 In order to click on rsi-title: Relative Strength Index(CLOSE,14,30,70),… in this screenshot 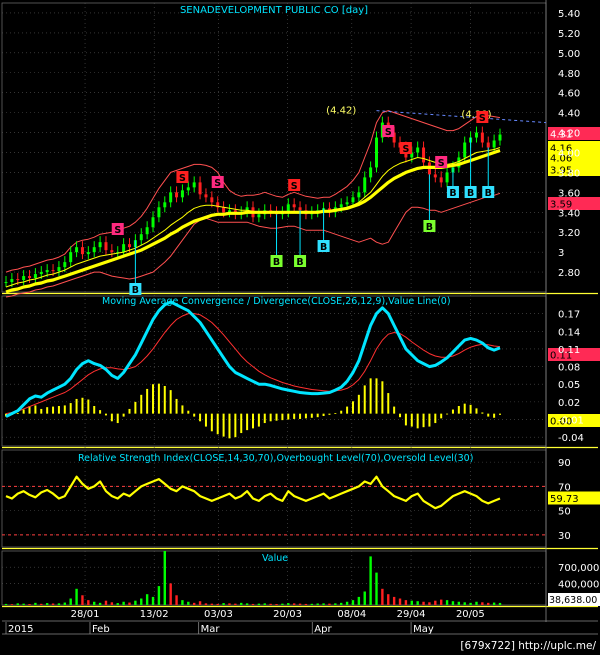, I will do `click(275, 458)`.